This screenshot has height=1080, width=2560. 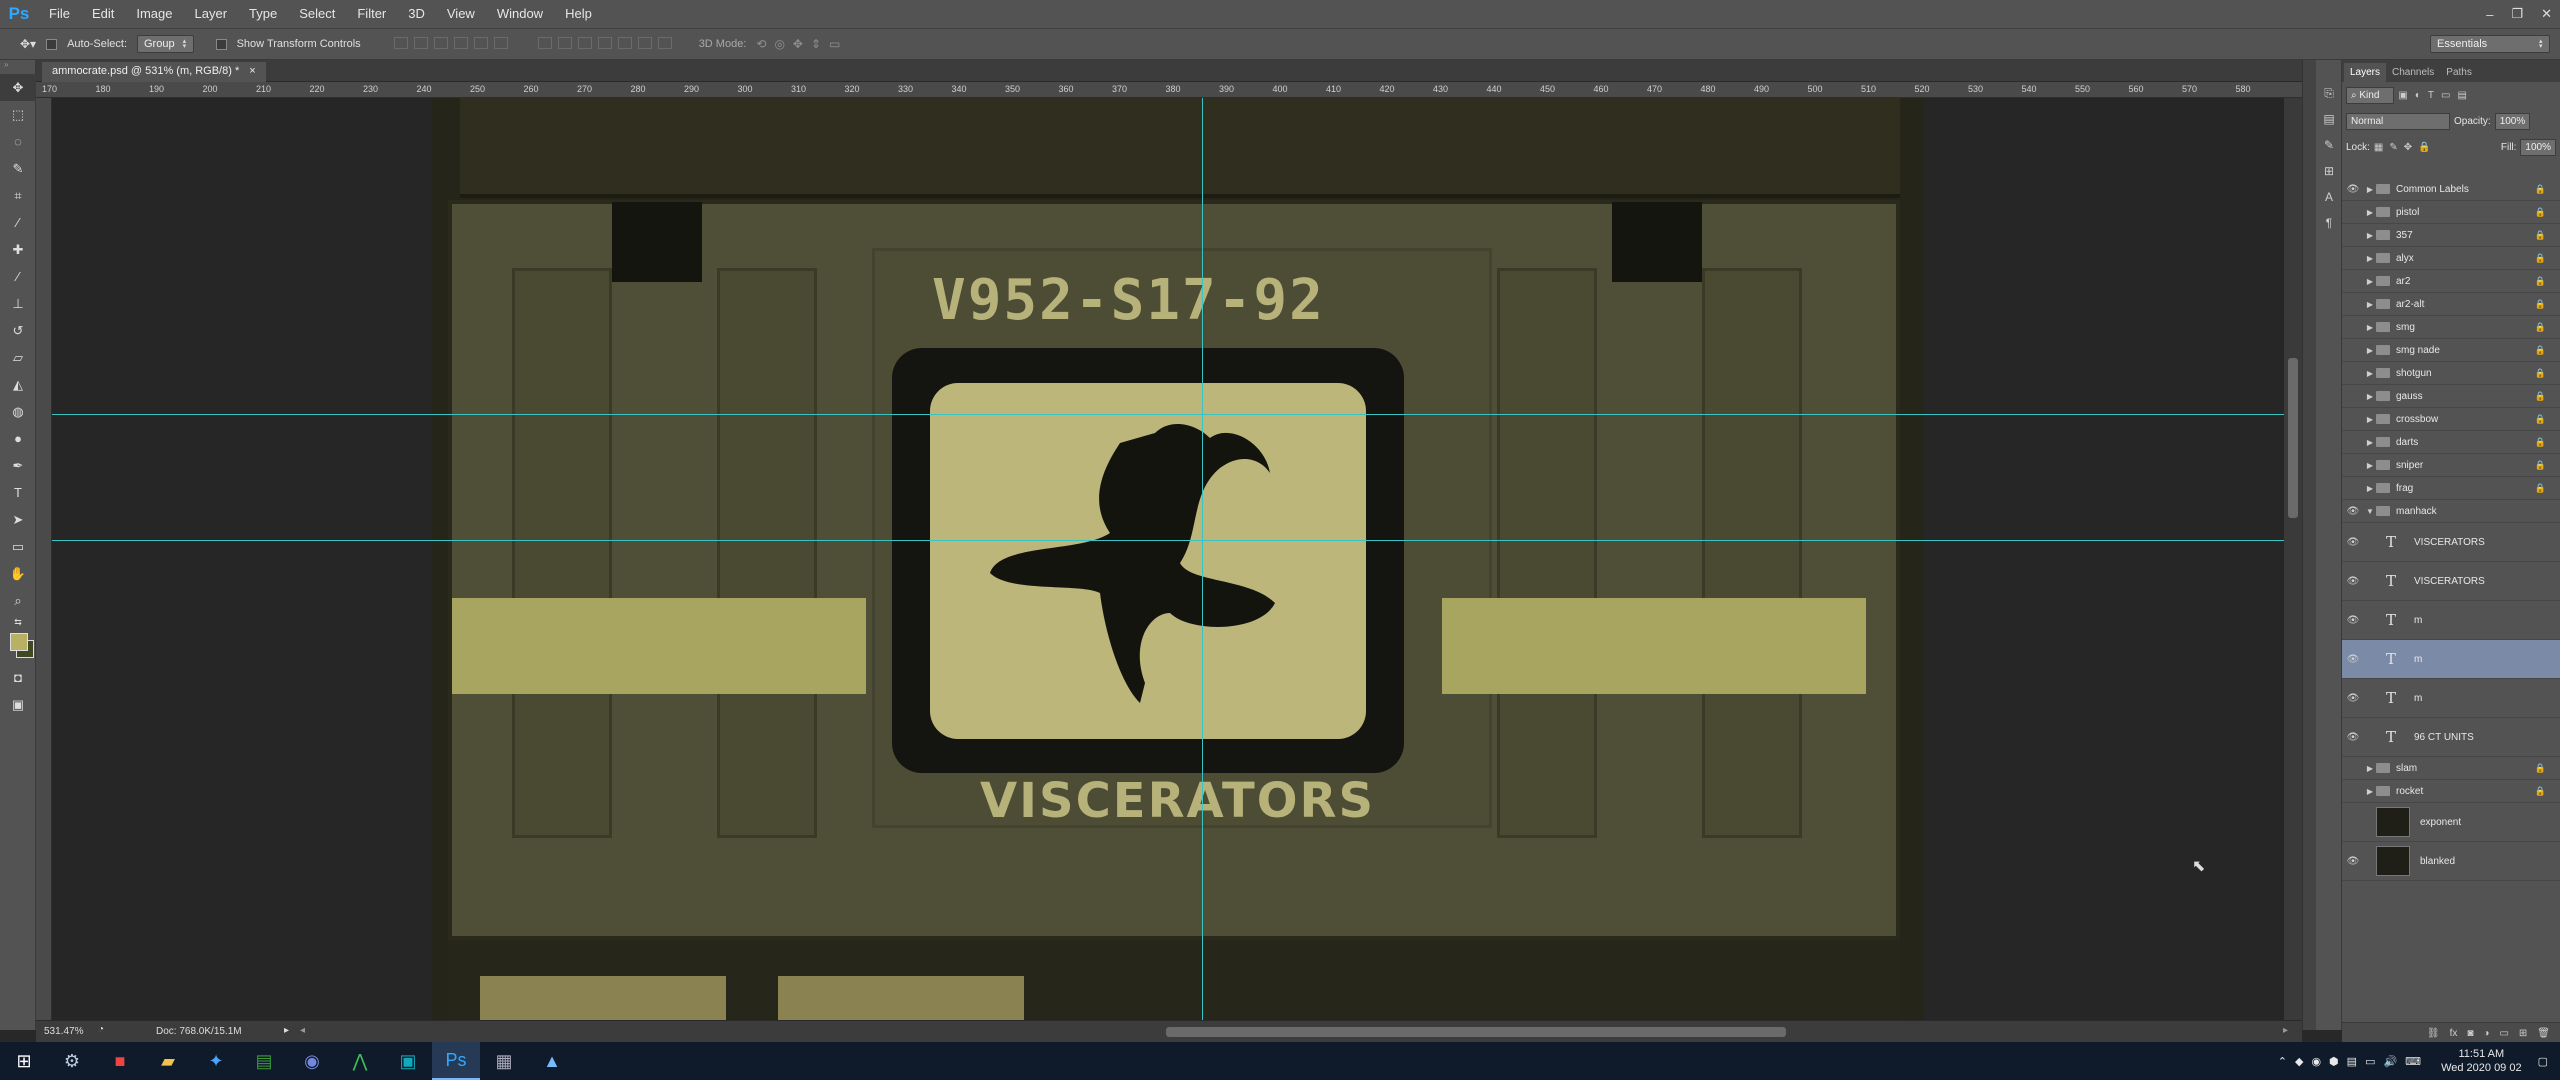 I want to click on photoshop-taskbar-icon: Ps, so click(x=456, y=1061).